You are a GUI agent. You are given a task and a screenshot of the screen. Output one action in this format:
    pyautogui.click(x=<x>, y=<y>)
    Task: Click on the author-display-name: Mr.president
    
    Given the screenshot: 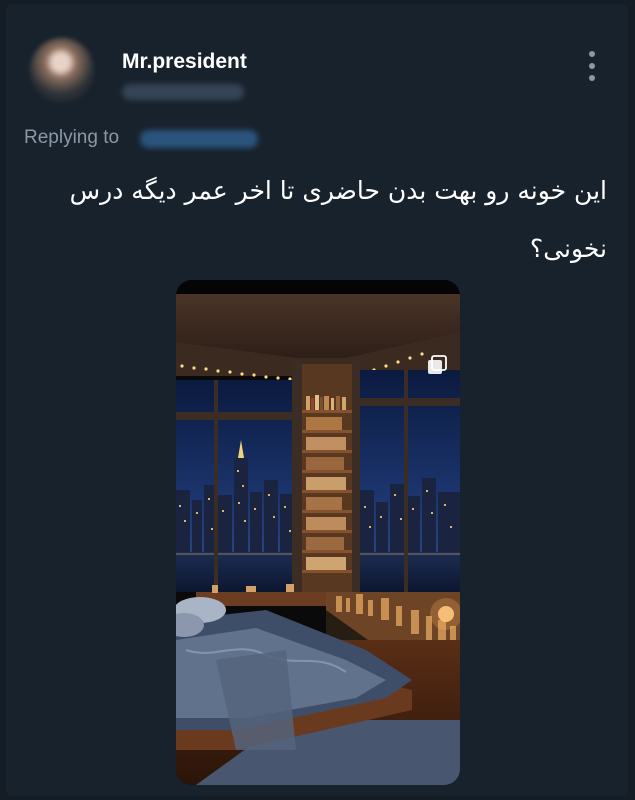 What is the action you would take?
    pyautogui.click(x=184, y=62)
    